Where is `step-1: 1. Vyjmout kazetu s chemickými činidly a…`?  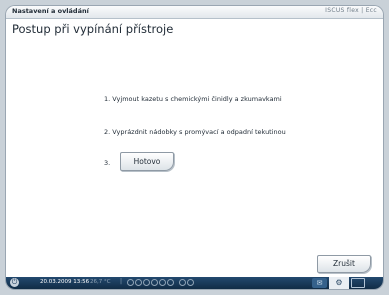 step-1: 1. Vyjmout kazetu s chemickými činidly a… is located at coordinates (193, 99).